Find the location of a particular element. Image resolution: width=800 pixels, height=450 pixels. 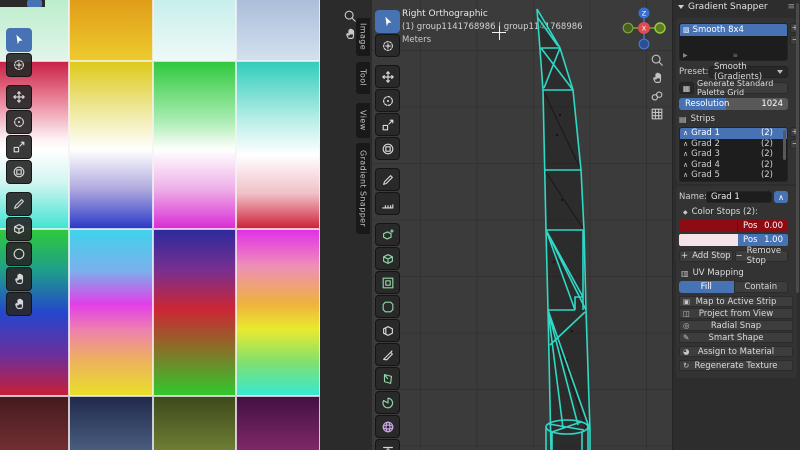

tool-measure is located at coordinates (387, 203).